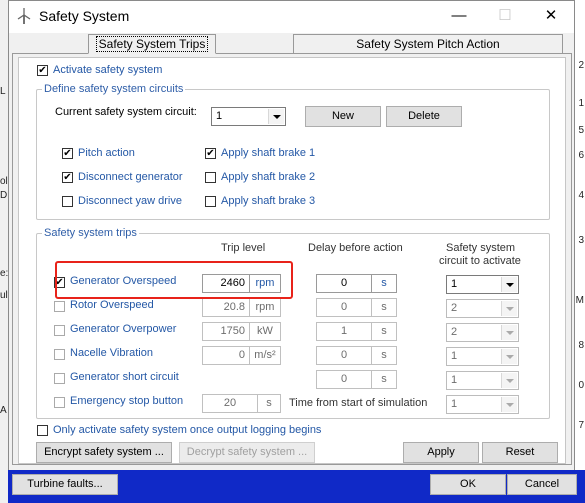 This screenshot has height=503, width=585. I want to click on safety-system-trips-group-label: Safety system trips, so click(90, 233).